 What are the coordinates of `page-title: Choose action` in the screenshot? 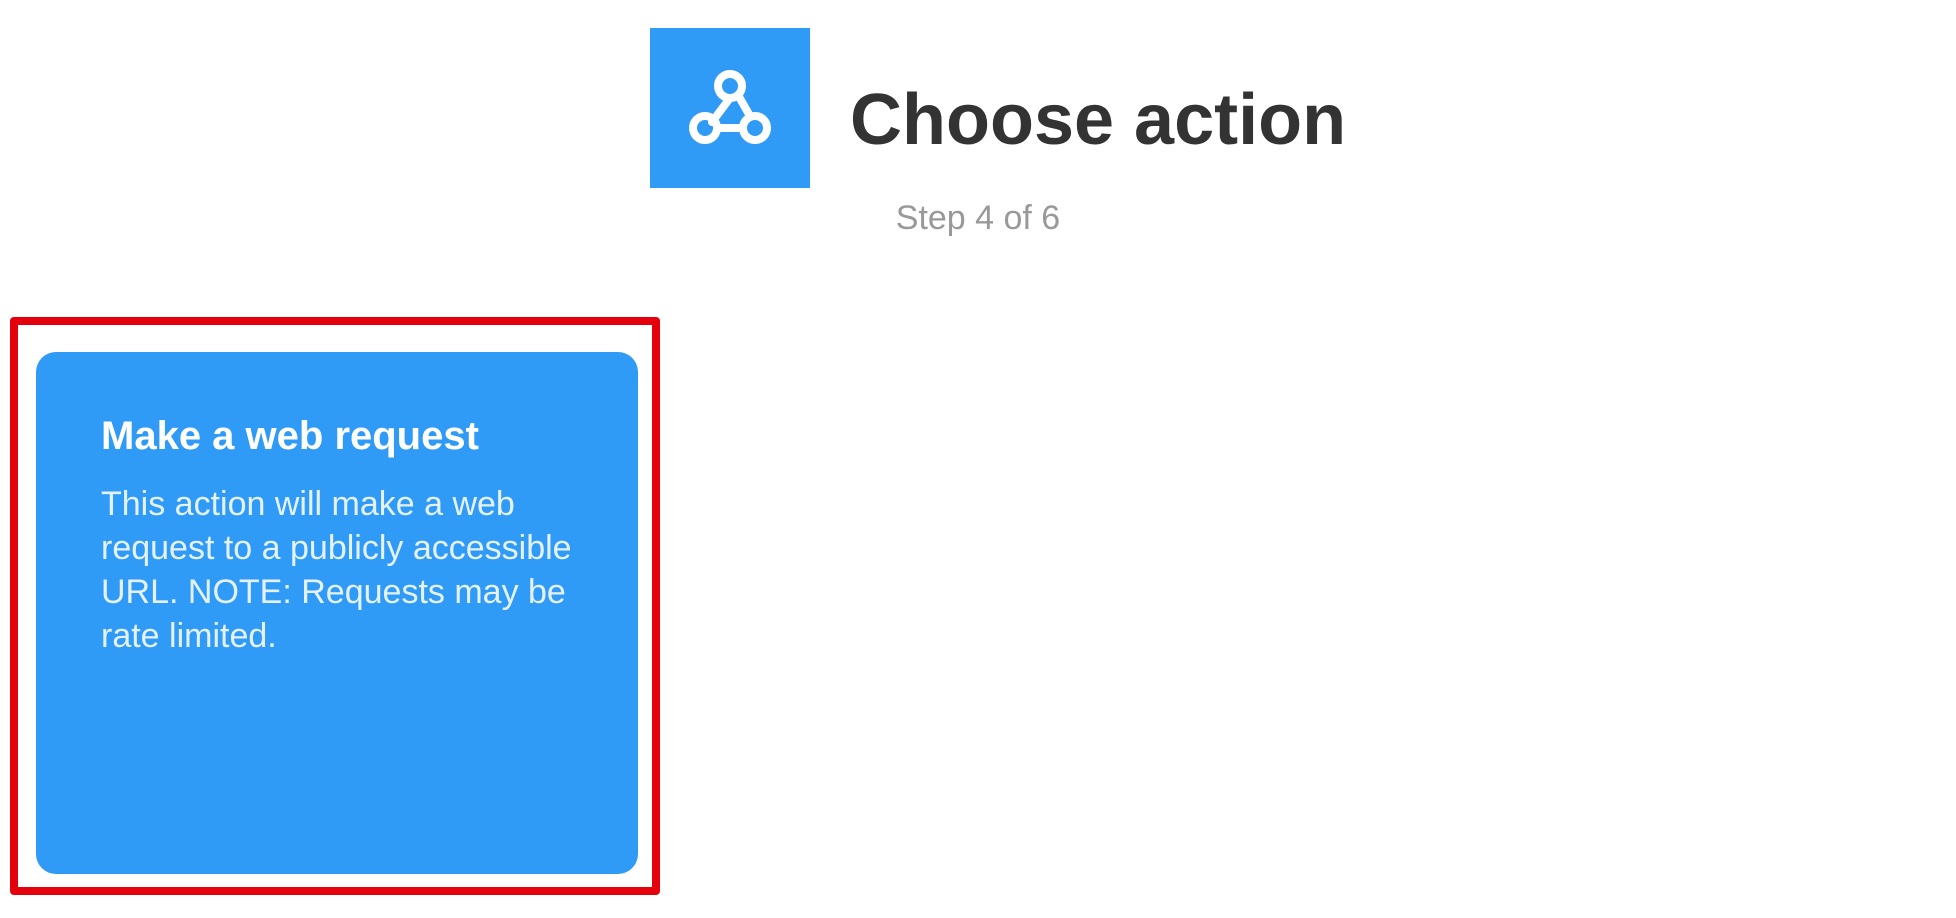 It's located at (1098, 120).